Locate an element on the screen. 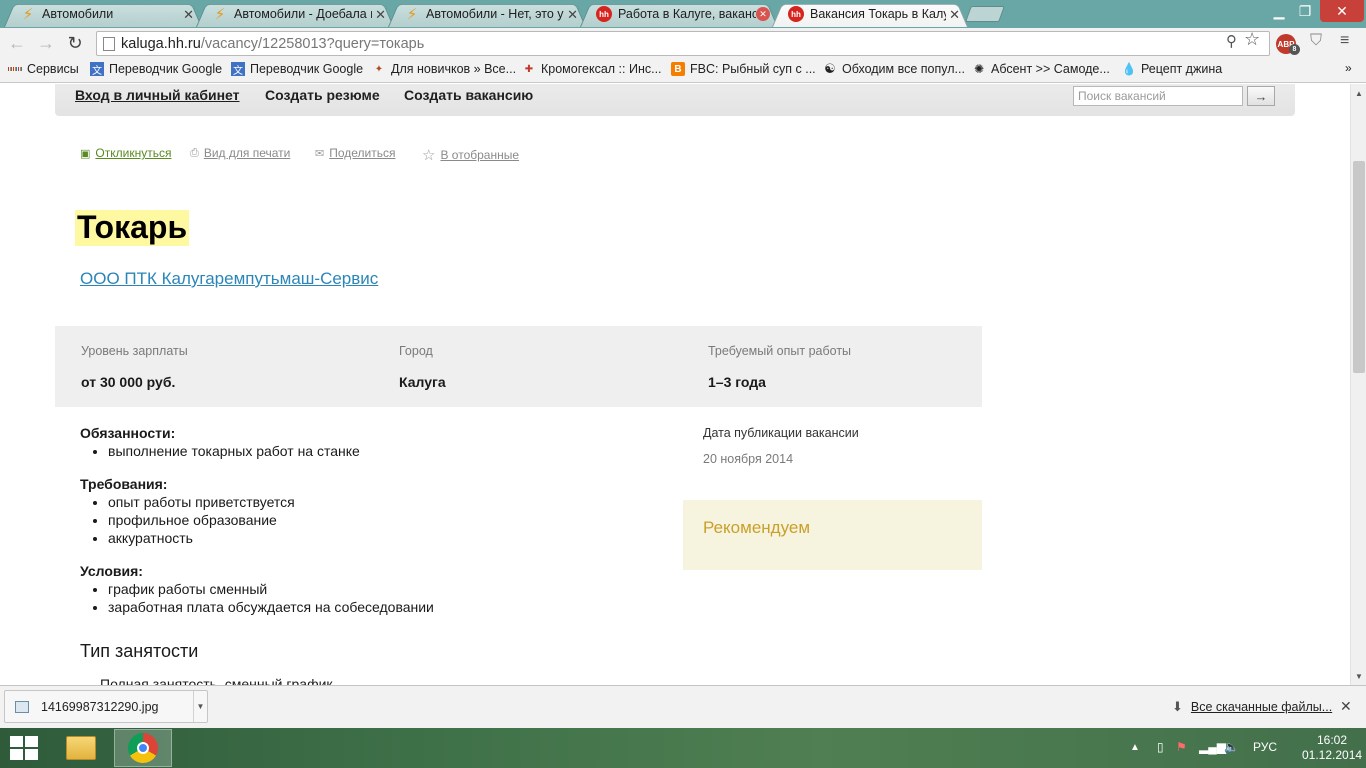 Image resolution: width=1366 pixels, height=768 pixels. tab-title: Автомобили - Доебала в is located at coordinates (303, 14).